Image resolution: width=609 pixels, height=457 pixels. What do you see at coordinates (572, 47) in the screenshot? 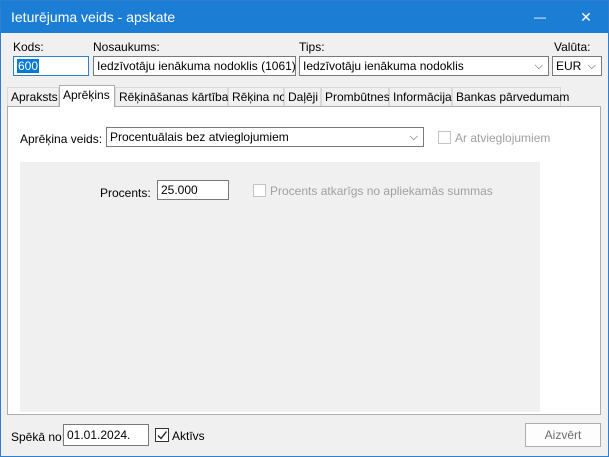
I see `currency-label: Valūta:` at bounding box center [572, 47].